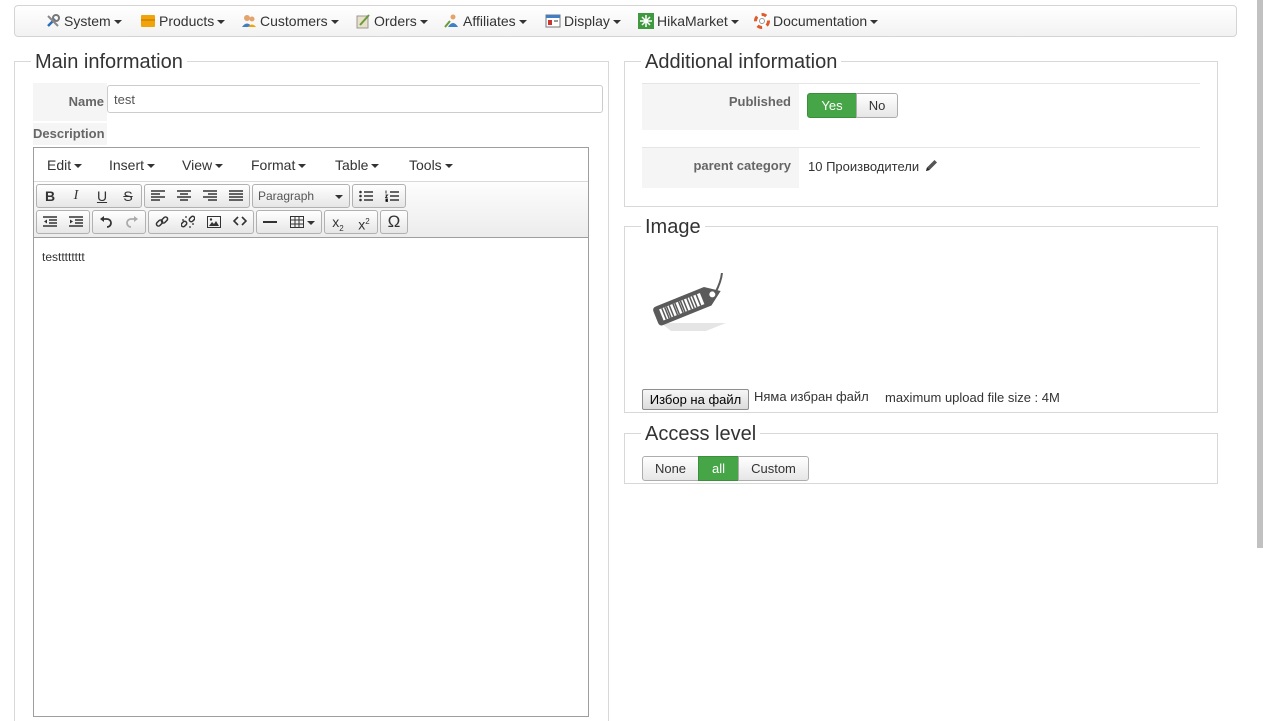 The height and width of the screenshot is (721, 1263). What do you see at coordinates (70, 102) in the screenshot?
I see `name-label: Name` at bounding box center [70, 102].